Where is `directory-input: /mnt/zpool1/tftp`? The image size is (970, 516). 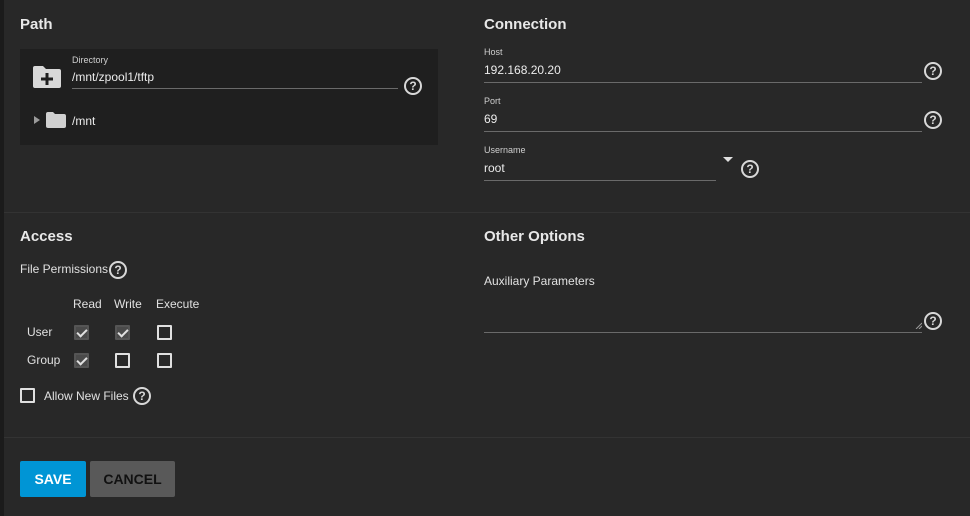
directory-input: /mnt/zpool1/tftp is located at coordinates (113, 77).